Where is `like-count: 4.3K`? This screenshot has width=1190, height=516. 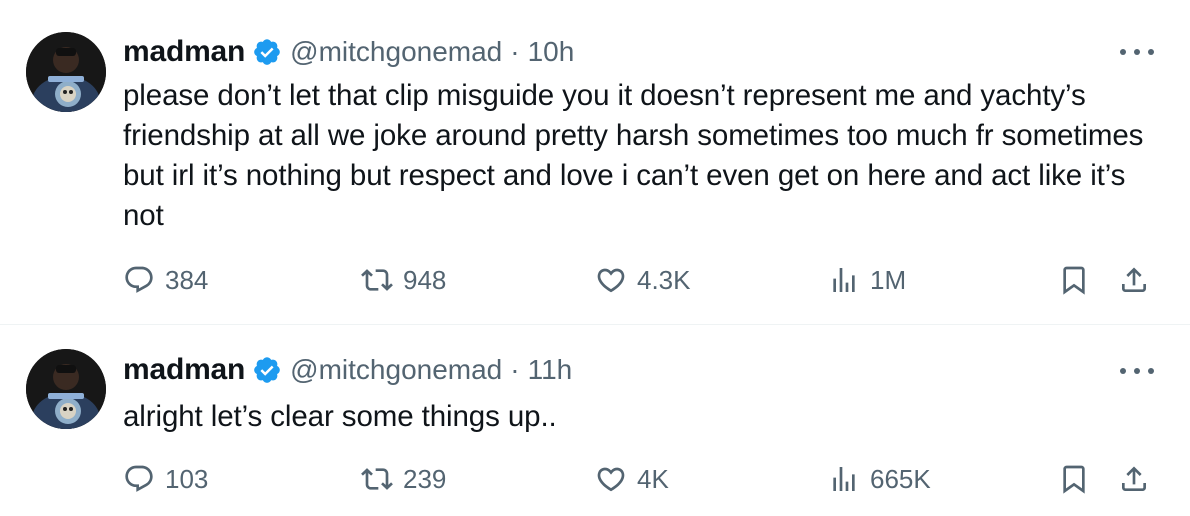
like-count: 4.3K is located at coordinates (664, 279).